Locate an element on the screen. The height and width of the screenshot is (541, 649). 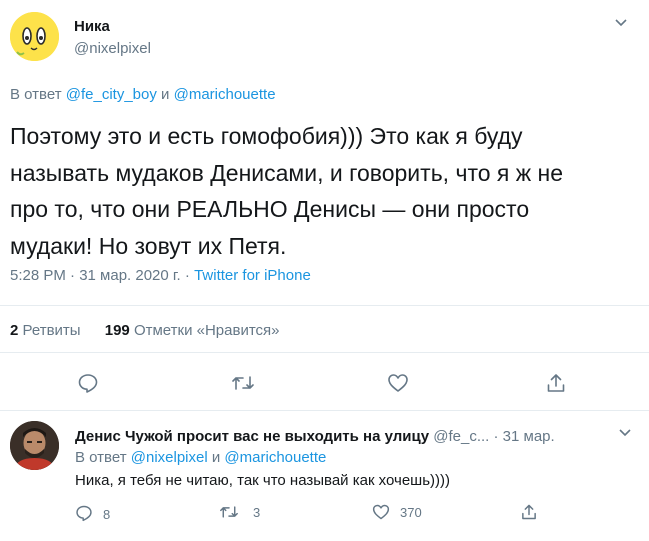
tweet-source: Twitter for iPhone is located at coordinates (252, 275).